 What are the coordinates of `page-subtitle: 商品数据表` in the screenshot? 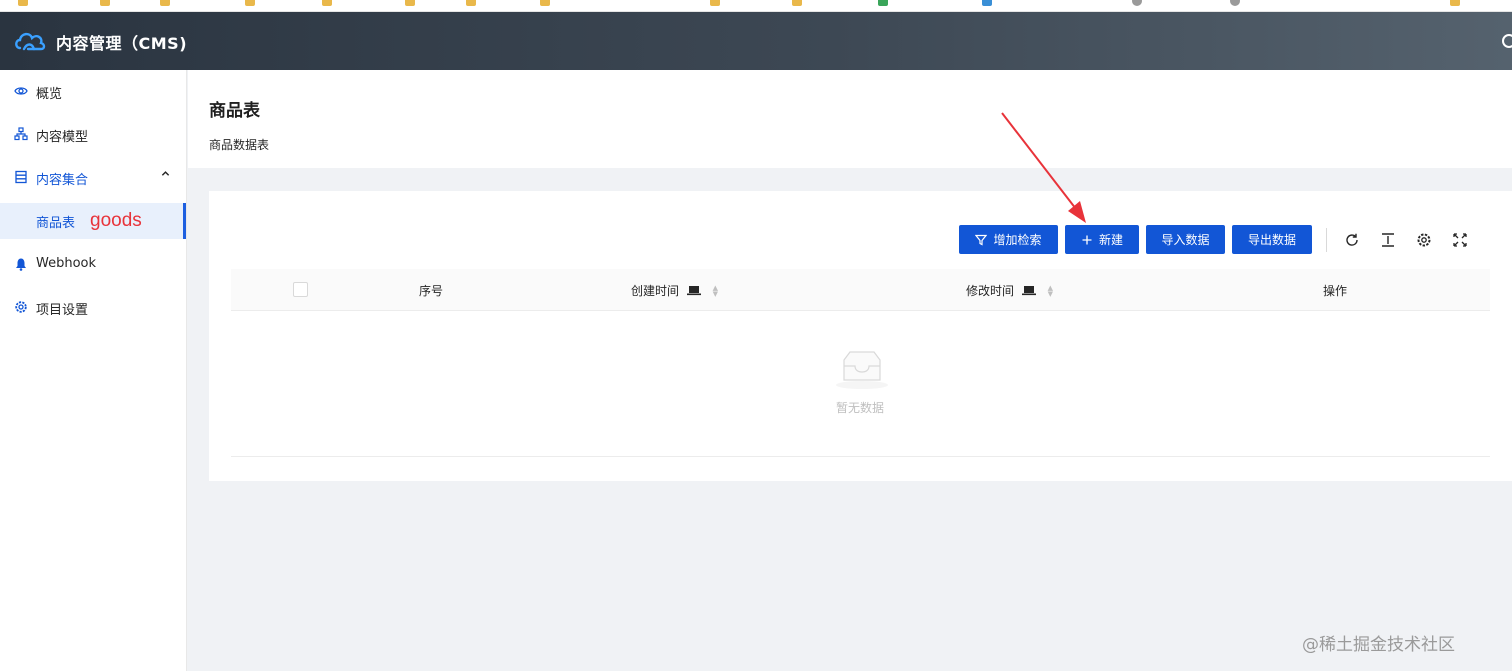 It's located at (239, 145).